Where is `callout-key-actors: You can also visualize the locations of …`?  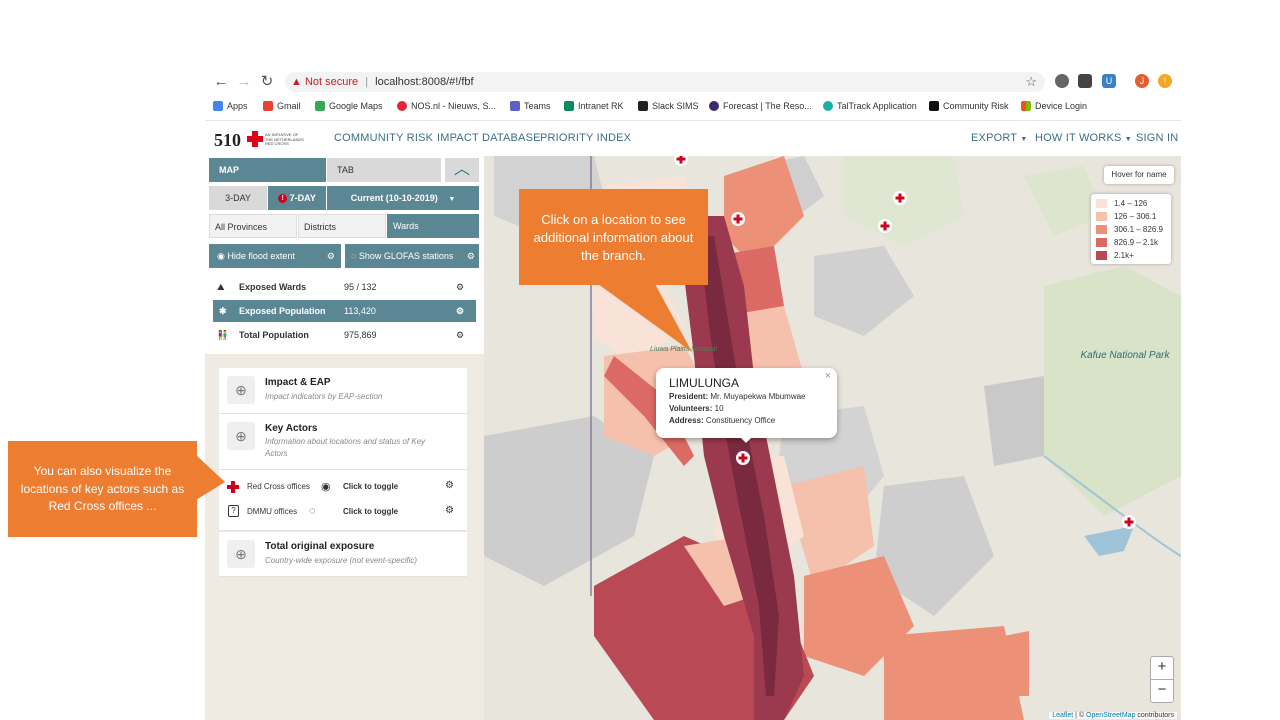
callout-key-actors: You can also visualize the locations of … is located at coordinates (102, 489).